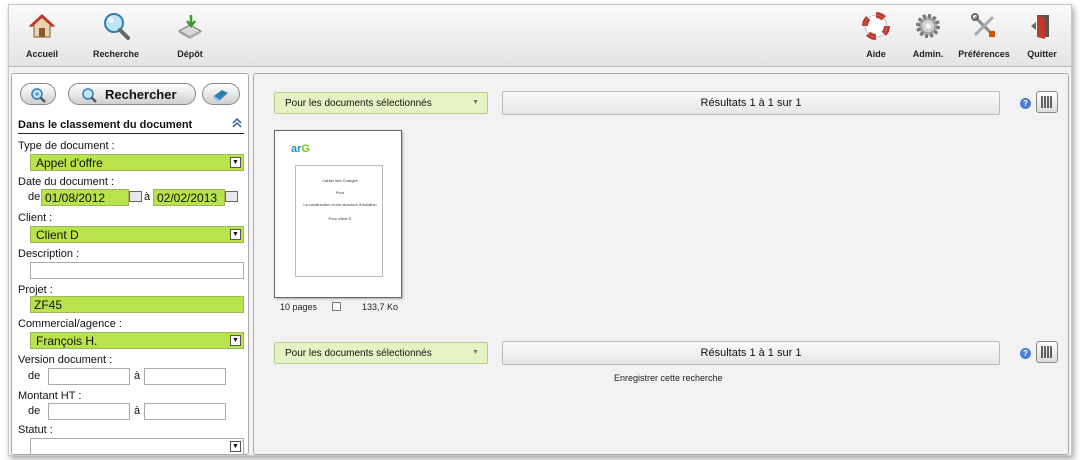 This screenshot has width=1080, height=460. Describe the element at coordinates (299, 307) in the screenshot. I see `document-pages: 10 pages` at that location.